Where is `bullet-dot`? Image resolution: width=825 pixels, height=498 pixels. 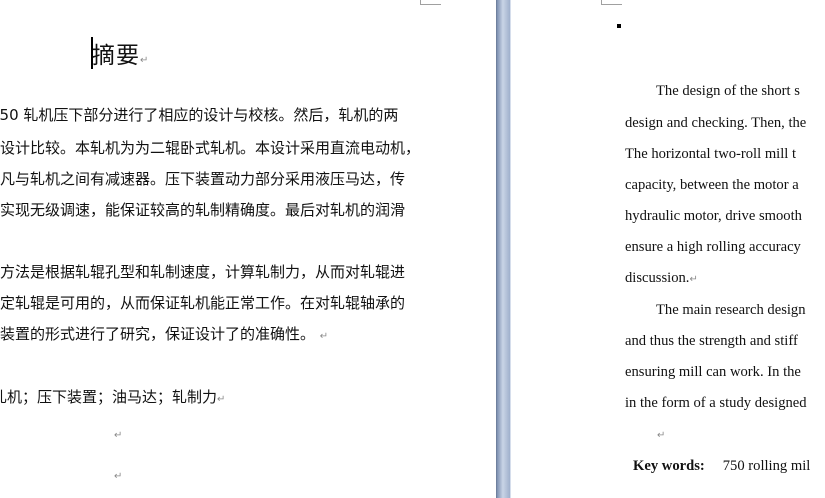
bullet-dot is located at coordinates (619, 26).